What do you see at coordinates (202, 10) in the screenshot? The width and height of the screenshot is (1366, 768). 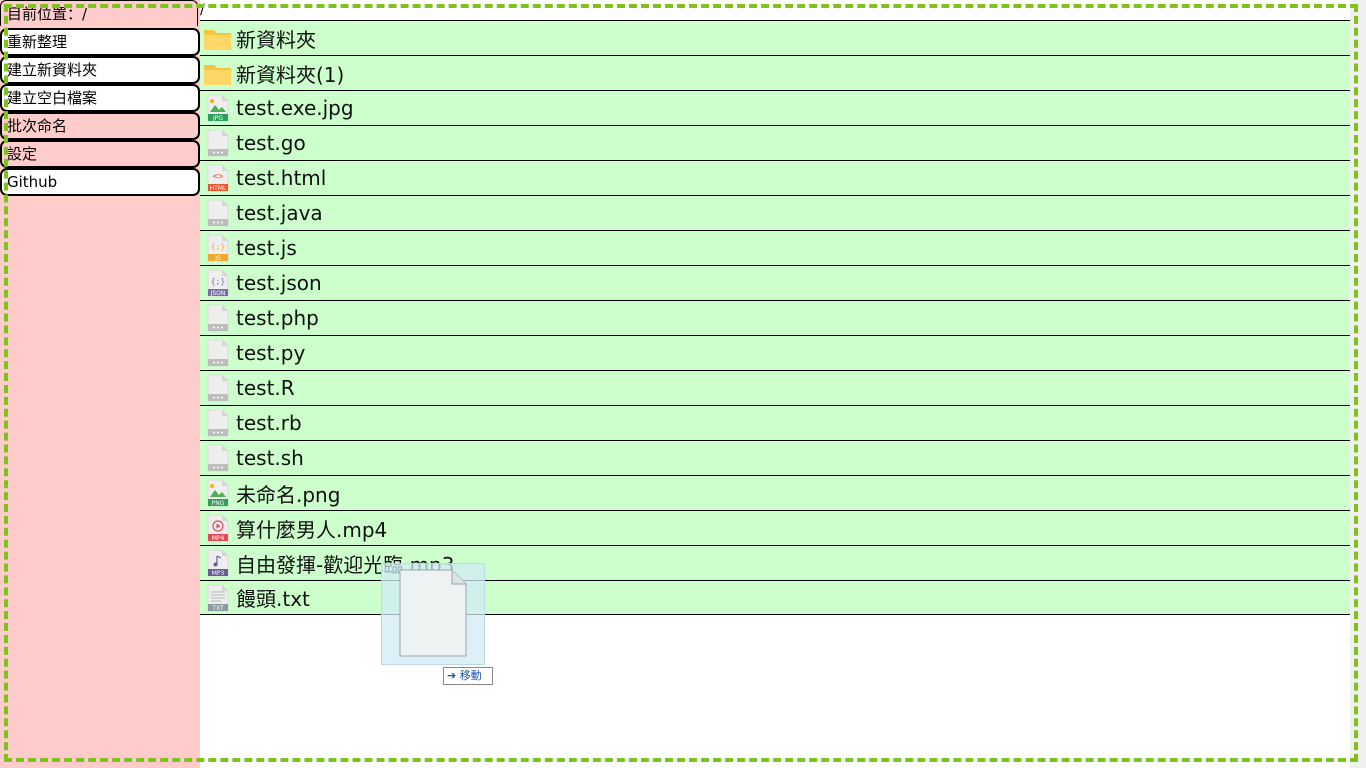 I see `path-label: /` at bounding box center [202, 10].